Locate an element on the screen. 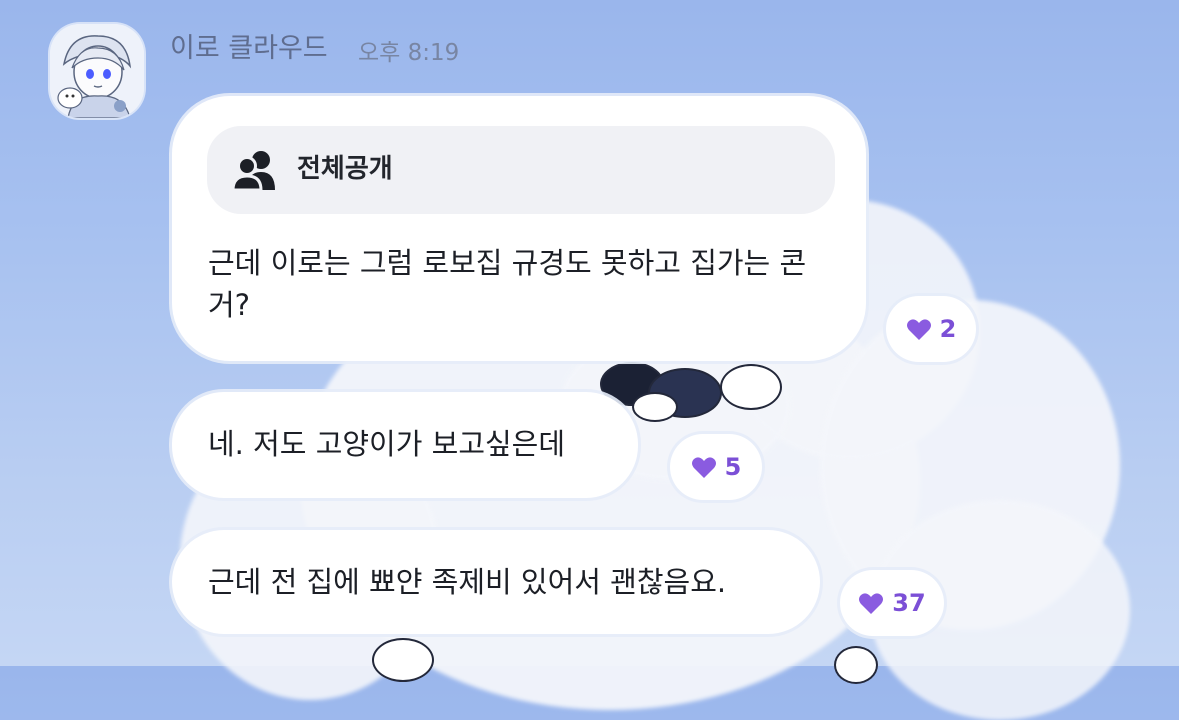 This screenshot has height=720, width=1179. visibility-label: 전체공개 is located at coordinates (345, 169).